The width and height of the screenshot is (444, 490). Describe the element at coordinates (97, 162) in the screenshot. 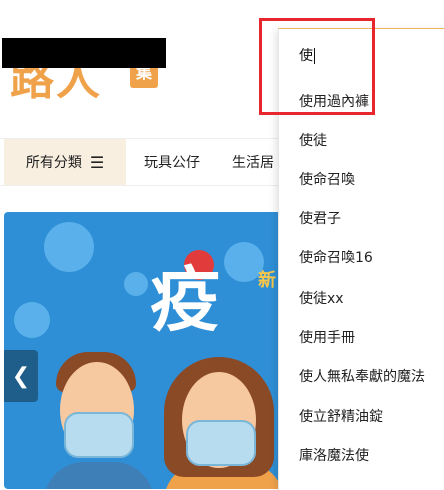

I see `hamburger-icon: ☰` at that location.